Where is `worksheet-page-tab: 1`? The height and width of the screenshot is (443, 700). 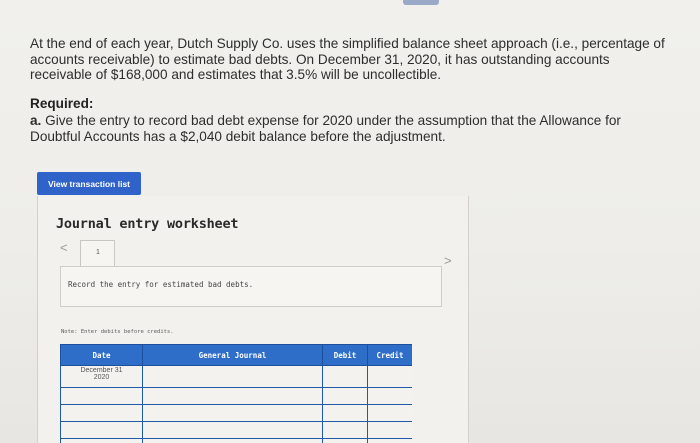
worksheet-page-tab: 1 is located at coordinates (97, 253).